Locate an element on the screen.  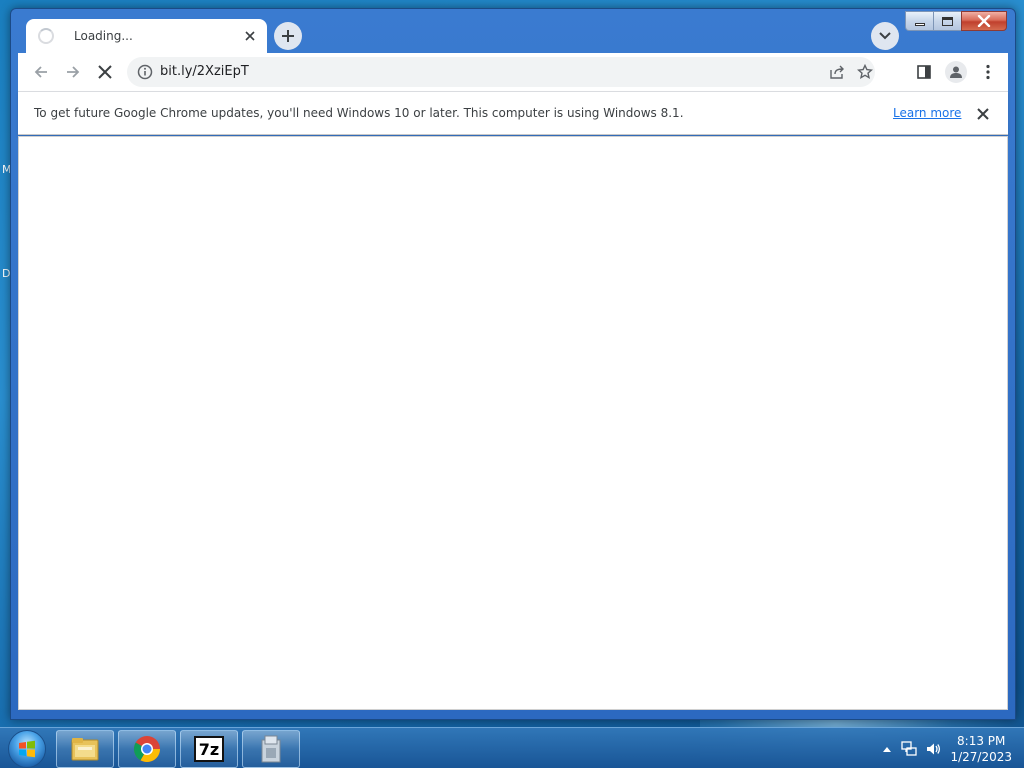
7zip-icon: 7z is located at coordinates (209, 749).